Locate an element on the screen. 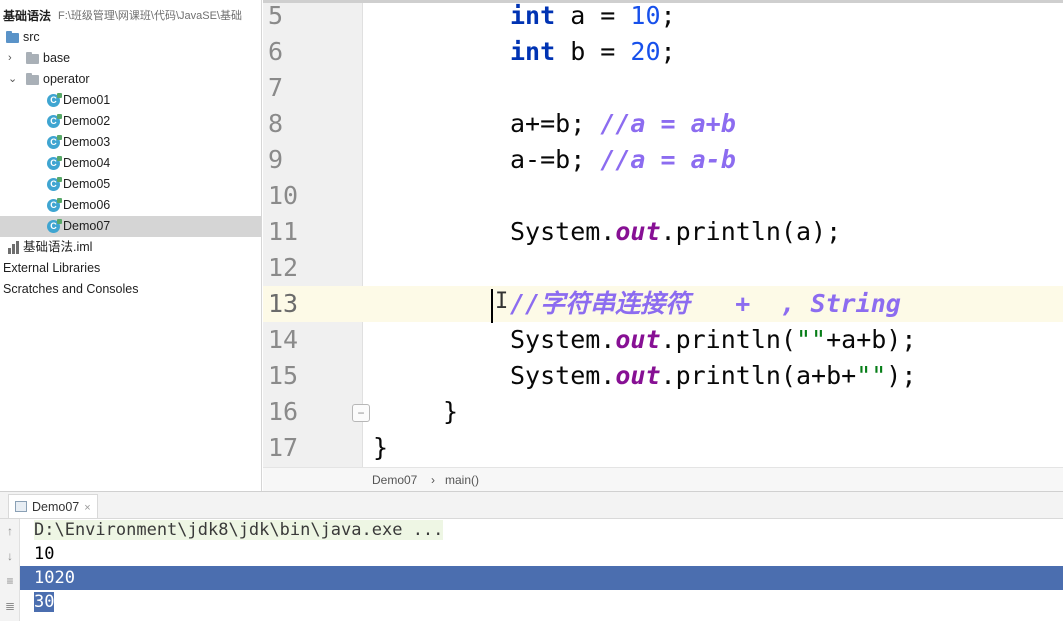 This screenshot has width=1063, height=621. tree-item-src: src is located at coordinates (130, 37).